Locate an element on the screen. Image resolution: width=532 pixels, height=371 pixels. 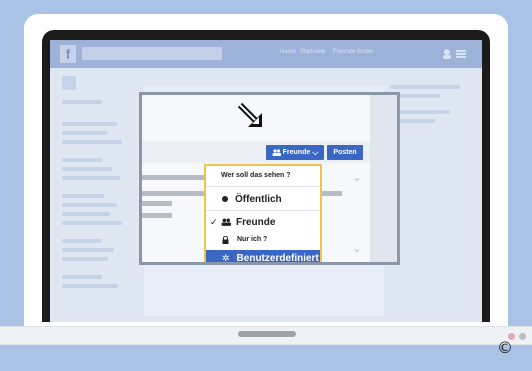
top-bar-icons is located at coordinates (454, 54).